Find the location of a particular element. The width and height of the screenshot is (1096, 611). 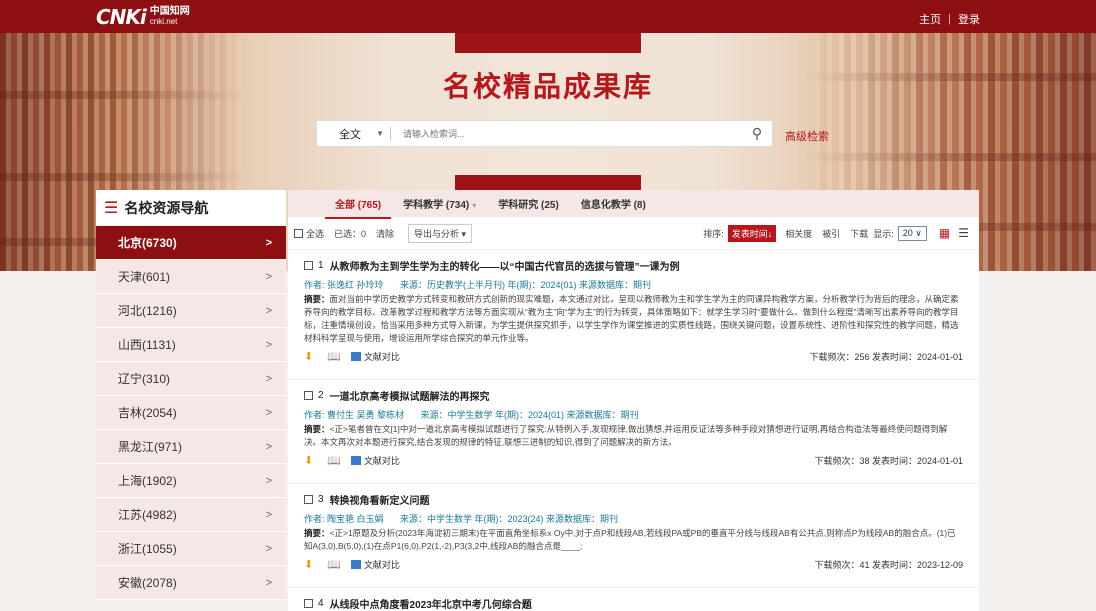

cnki-logo: CNKi 中国知网 cnki.net is located at coordinates (143, 17).